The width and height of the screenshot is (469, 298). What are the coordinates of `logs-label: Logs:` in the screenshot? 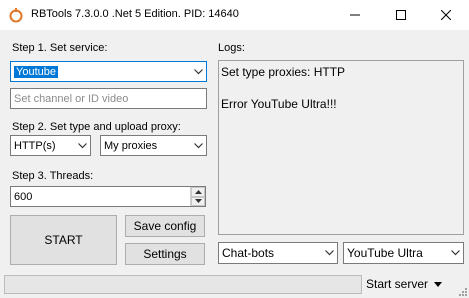 It's located at (231, 48).